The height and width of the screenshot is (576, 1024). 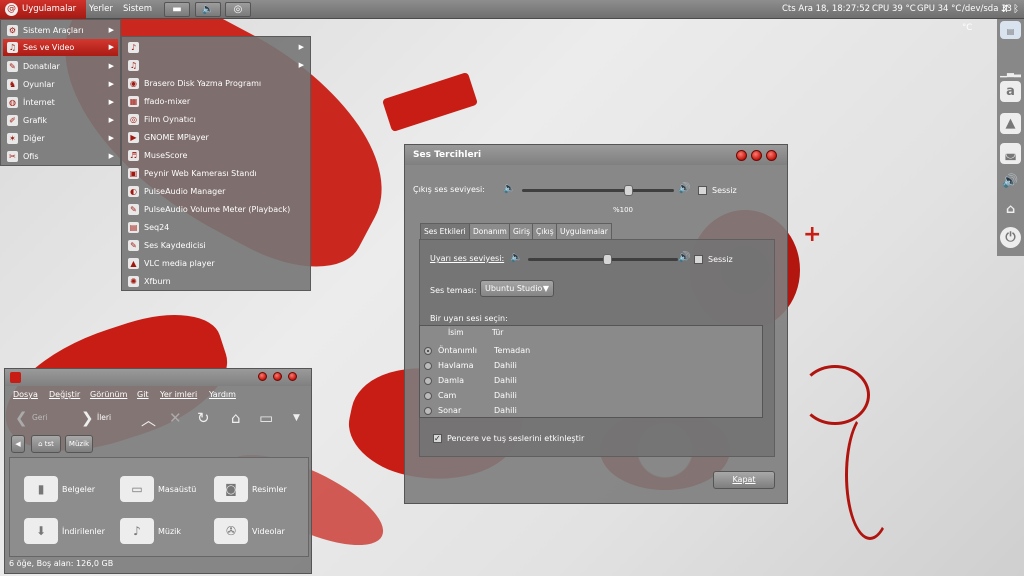 What do you see at coordinates (79, 444) in the screenshot?
I see `path-music-button: Müzik` at bounding box center [79, 444].